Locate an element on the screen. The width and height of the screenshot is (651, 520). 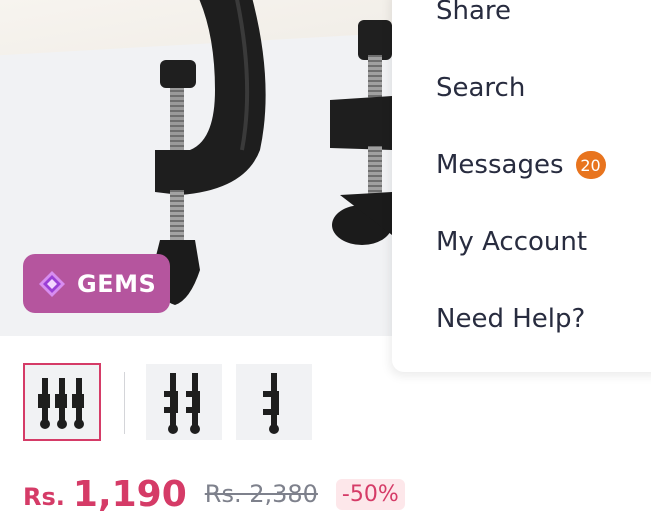
menu-item-my-account: My Account is located at coordinates (511, 242).